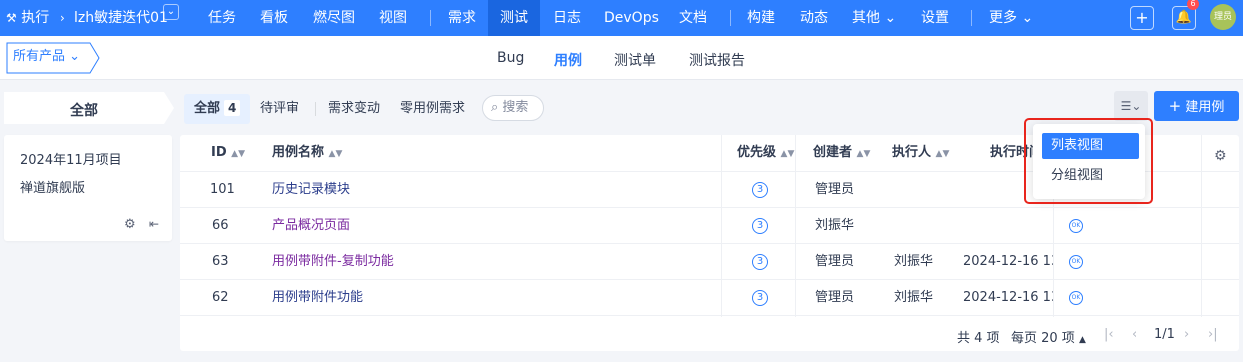 Image resolution: width=1243 pixels, height=362 pixels. Describe the element at coordinates (27, 18) in the screenshot. I see `execution-menu: ⚒ 执行` at that location.